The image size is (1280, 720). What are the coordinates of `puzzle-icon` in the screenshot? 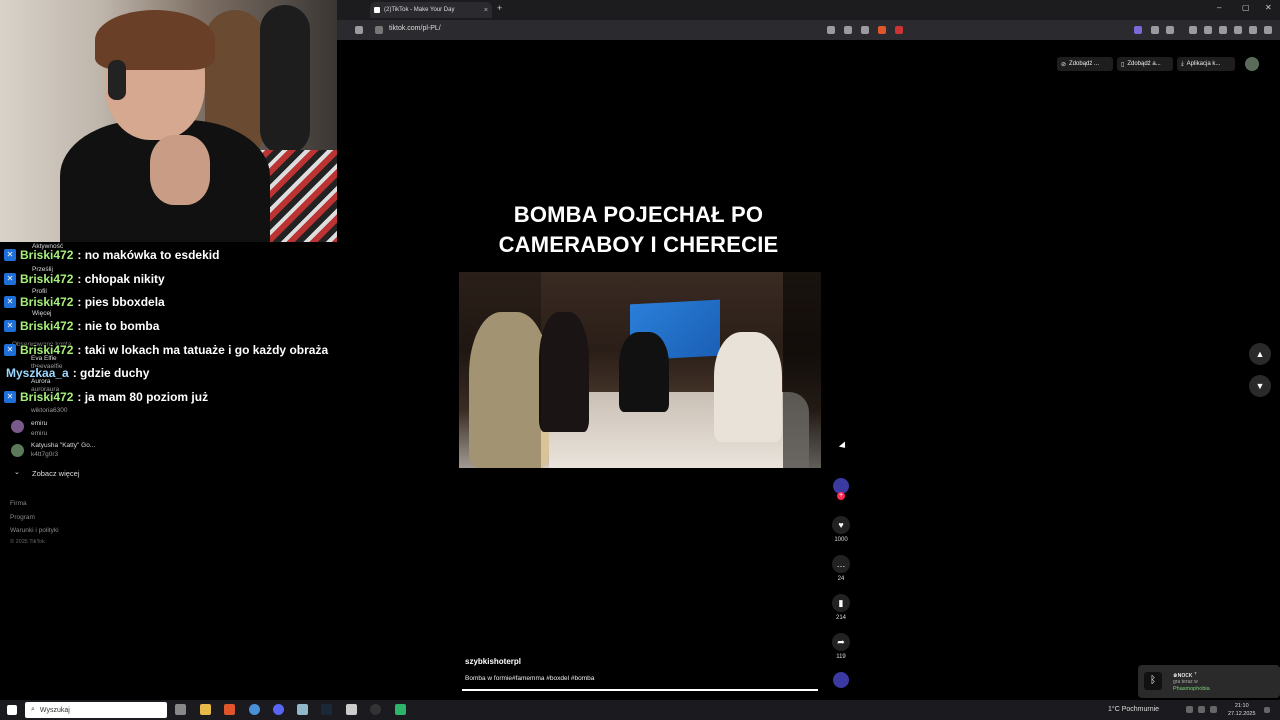 It's located at (1238, 30).